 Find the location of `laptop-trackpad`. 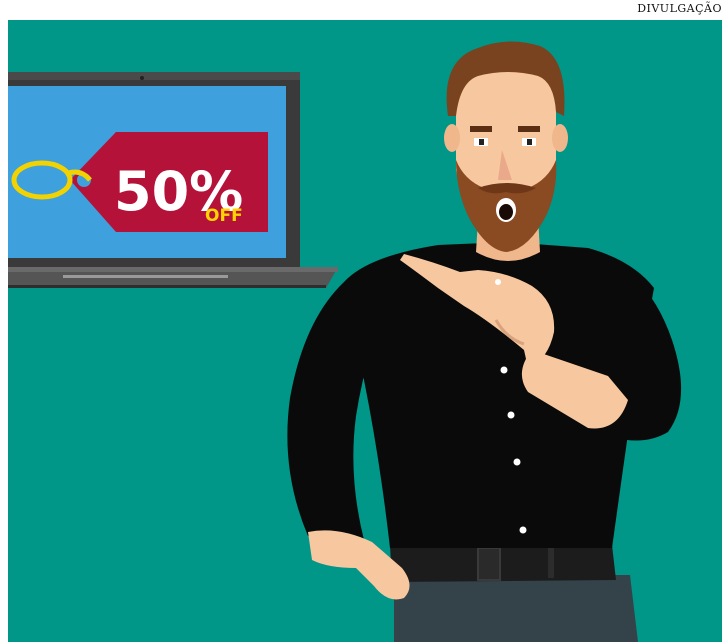

laptop-trackpad is located at coordinates (145, 276).